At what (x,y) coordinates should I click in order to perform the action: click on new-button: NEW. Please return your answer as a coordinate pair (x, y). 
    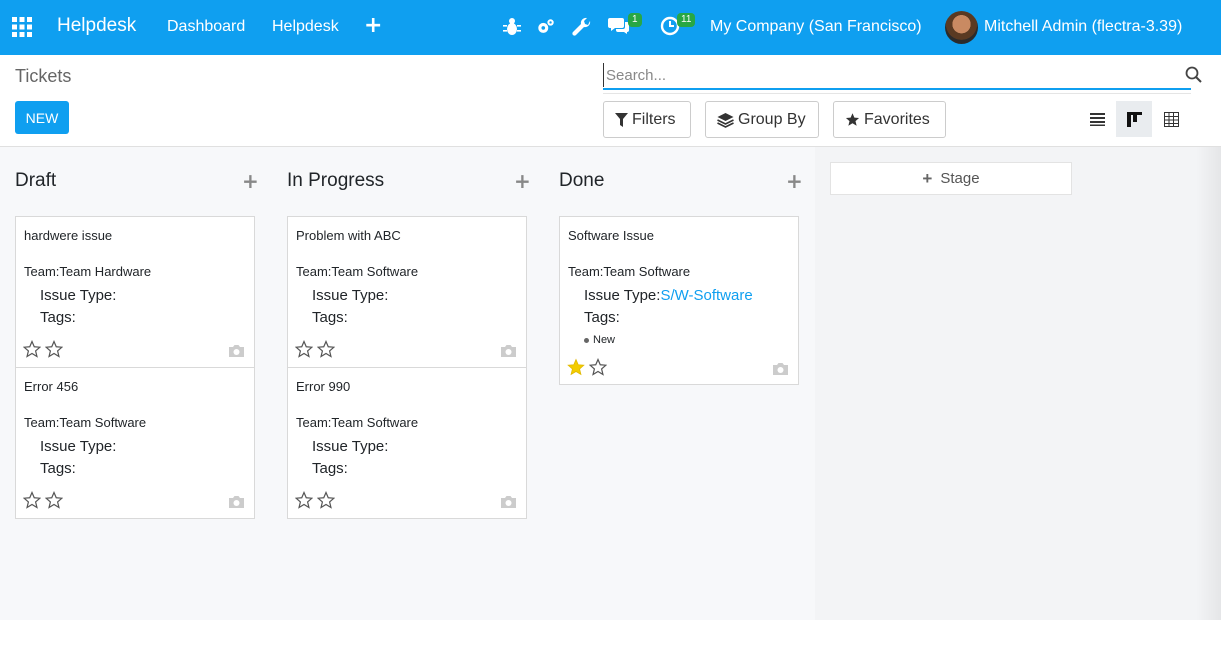
    Looking at the image, I should click on (42, 117).